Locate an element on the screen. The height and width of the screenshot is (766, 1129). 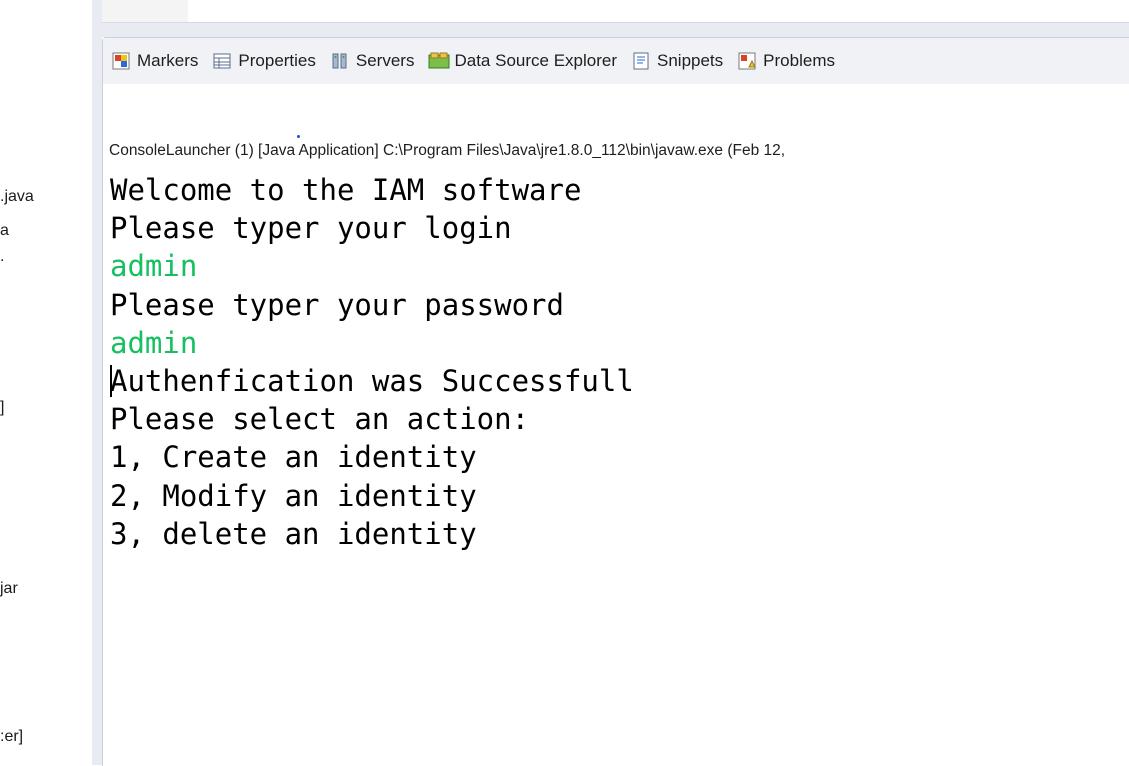
tab-snippets: Snippets is located at coordinates (677, 61).